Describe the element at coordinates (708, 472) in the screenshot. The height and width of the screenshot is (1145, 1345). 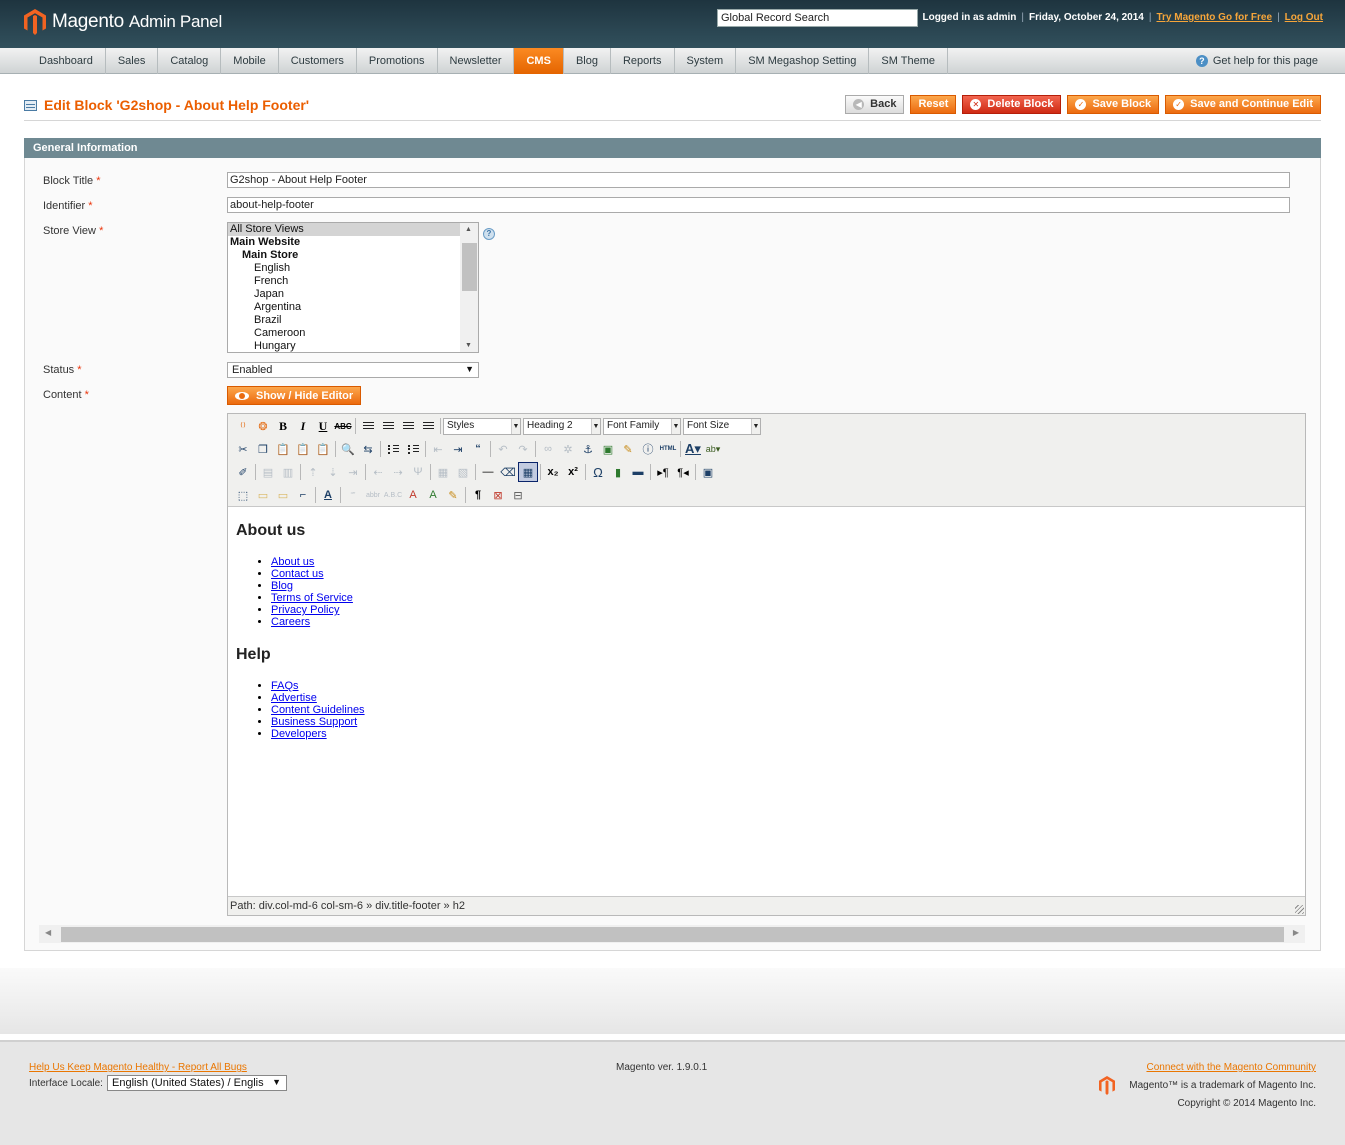
I see `fullscreen-icon: ▣` at that location.